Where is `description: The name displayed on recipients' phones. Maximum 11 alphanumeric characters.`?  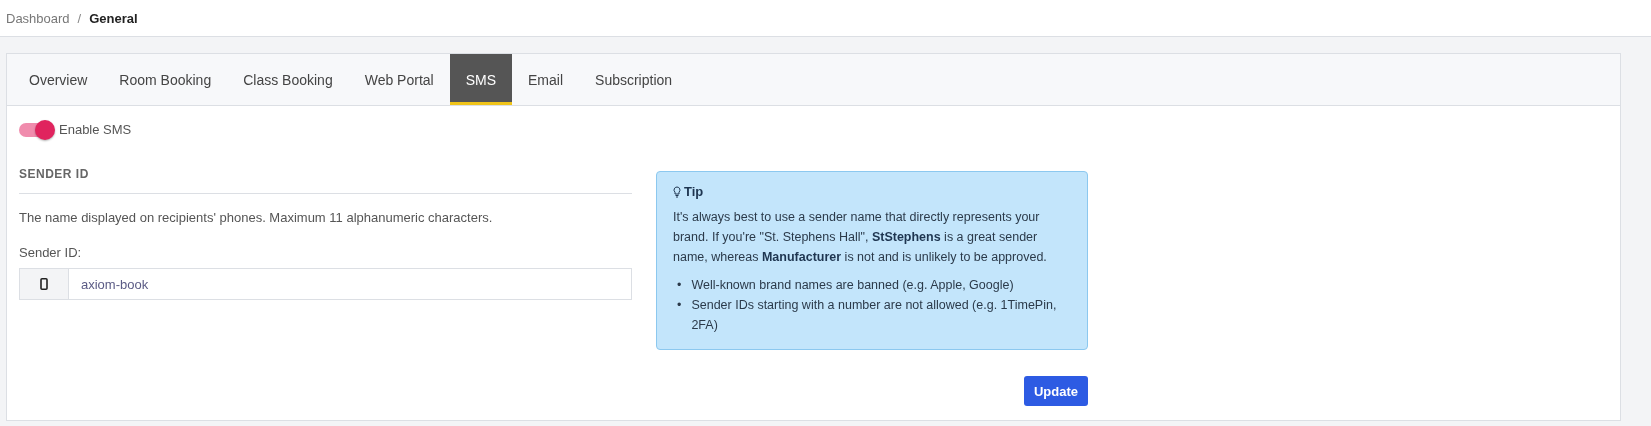
description: The name displayed on recipients' phones. Maximum 11 alphanumeric characters. is located at coordinates (256, 217).